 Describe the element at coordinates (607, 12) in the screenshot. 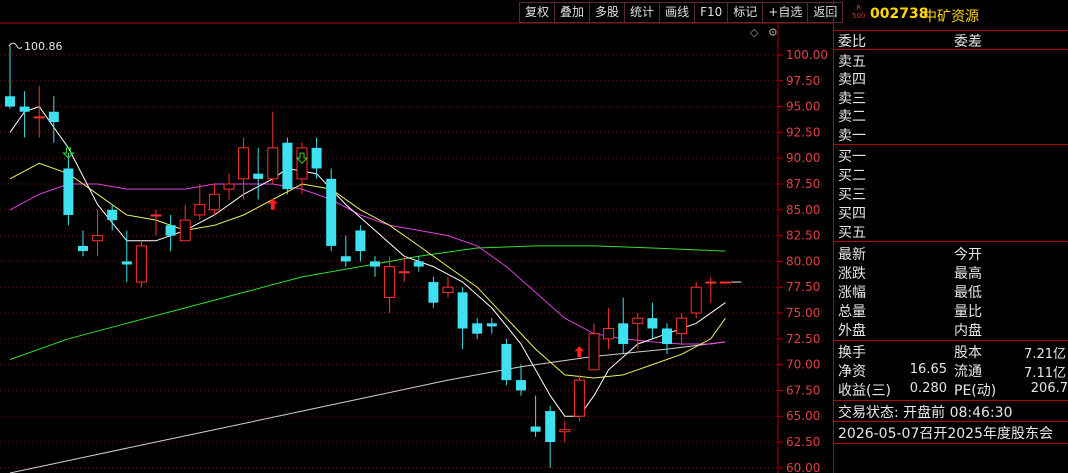

I see `multi-stock-button: 多股` at that location.